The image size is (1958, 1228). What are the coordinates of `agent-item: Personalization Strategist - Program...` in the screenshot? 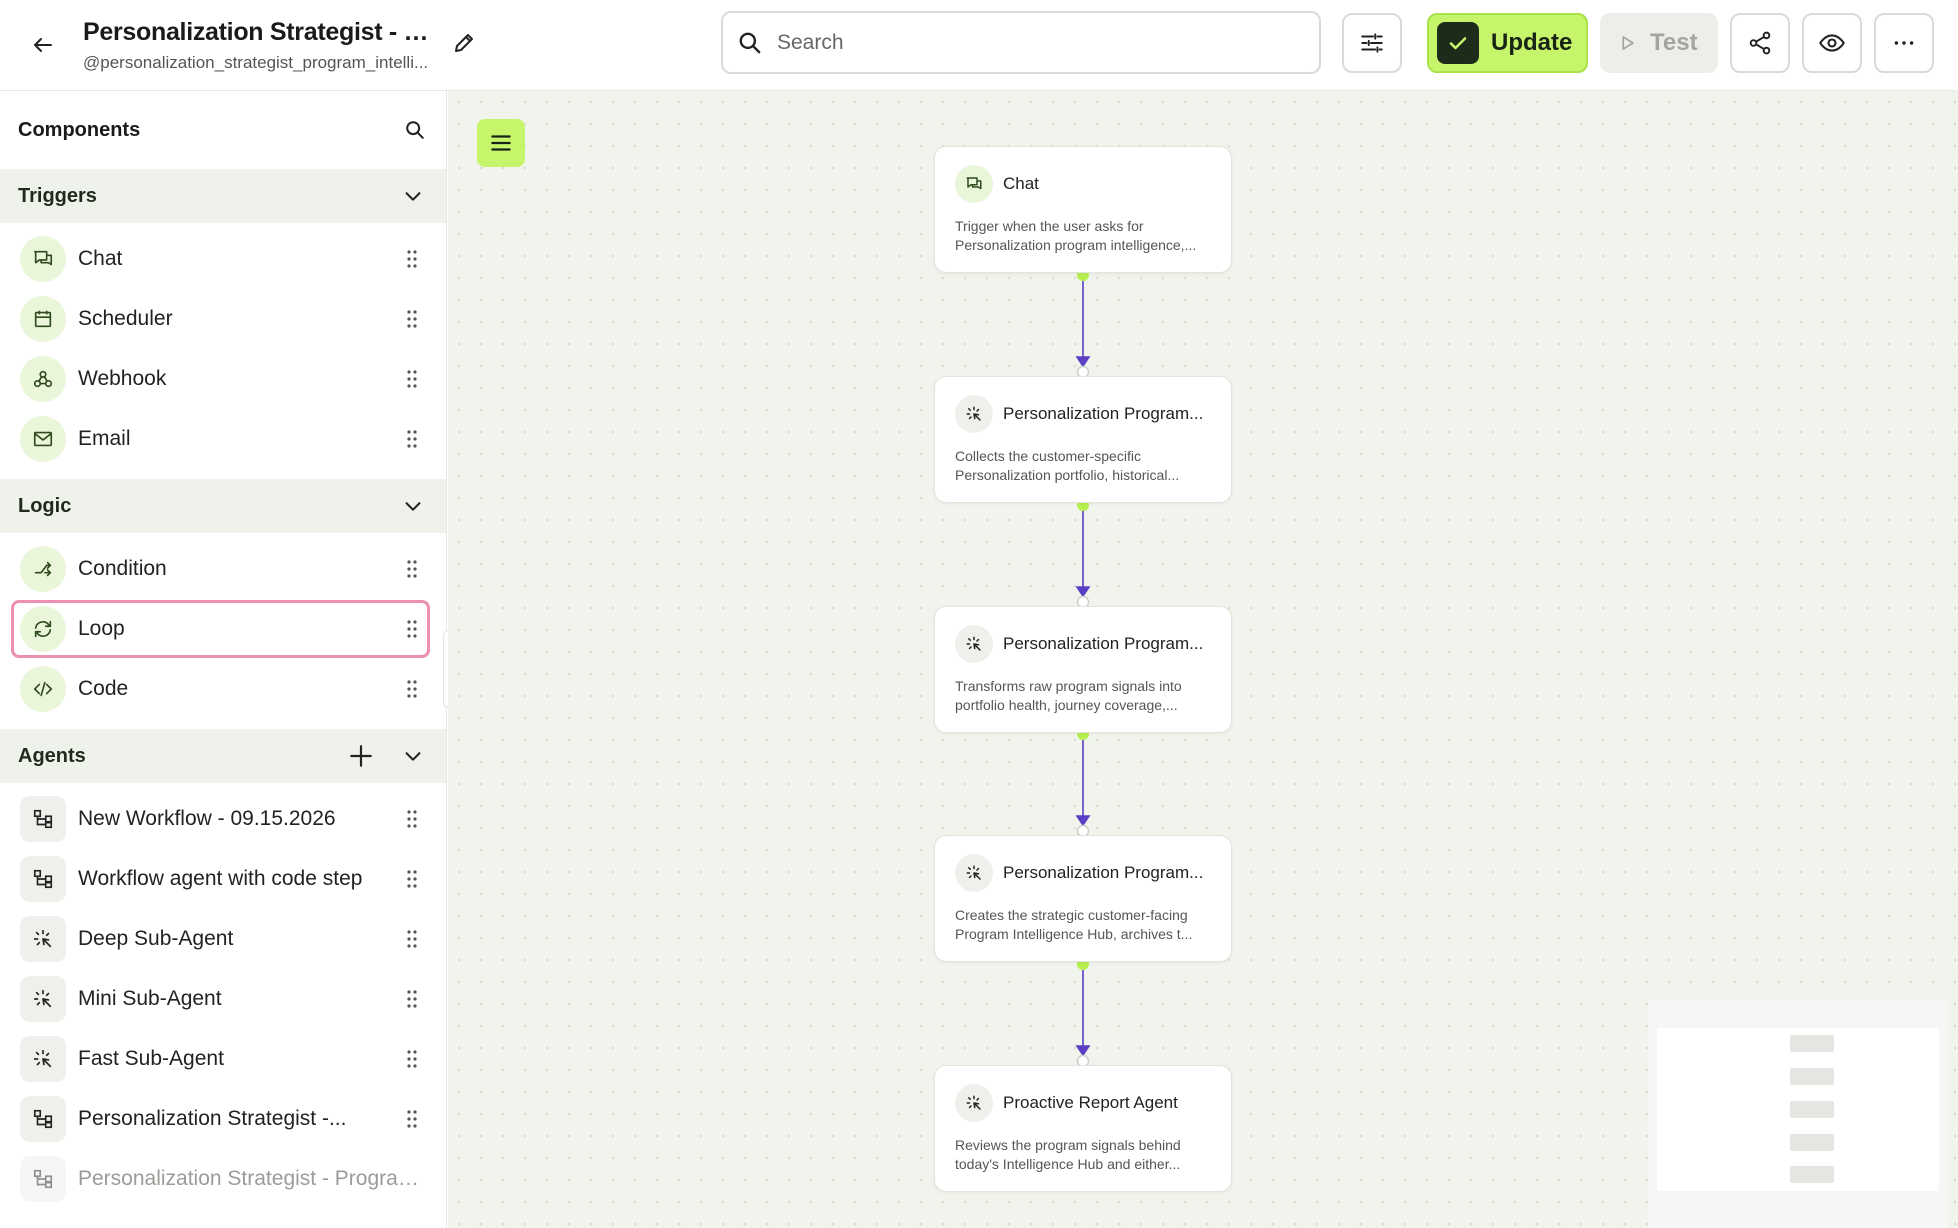 It's located at (223, 1179).